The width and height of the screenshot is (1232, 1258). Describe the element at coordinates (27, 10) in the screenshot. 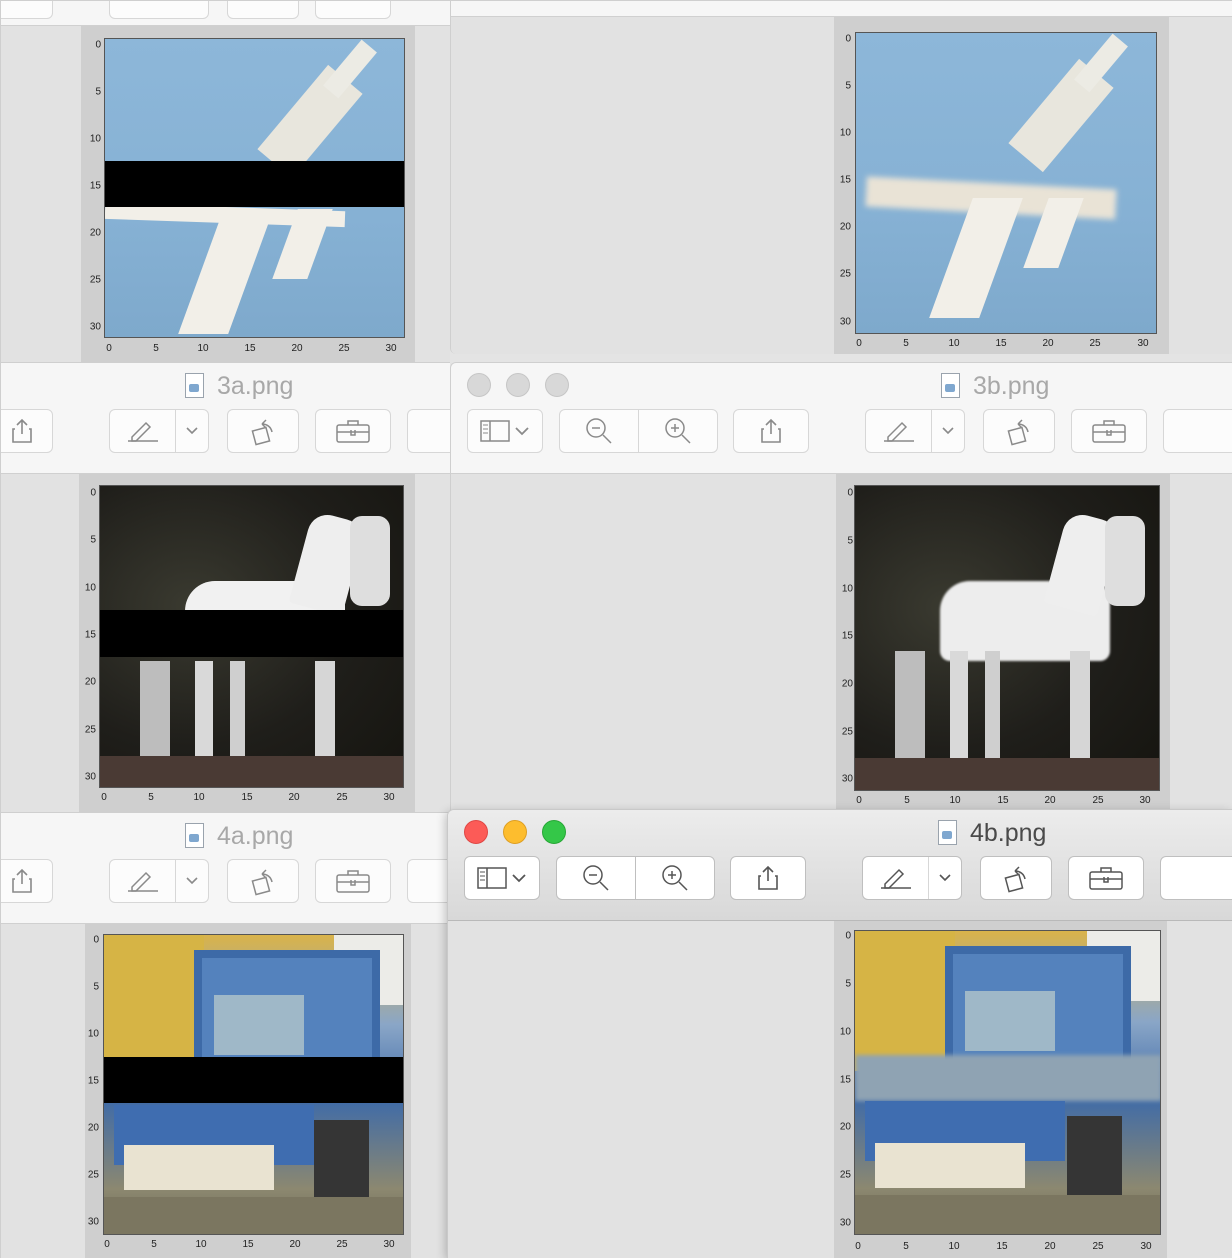

I see `toolbar-button` at that location.